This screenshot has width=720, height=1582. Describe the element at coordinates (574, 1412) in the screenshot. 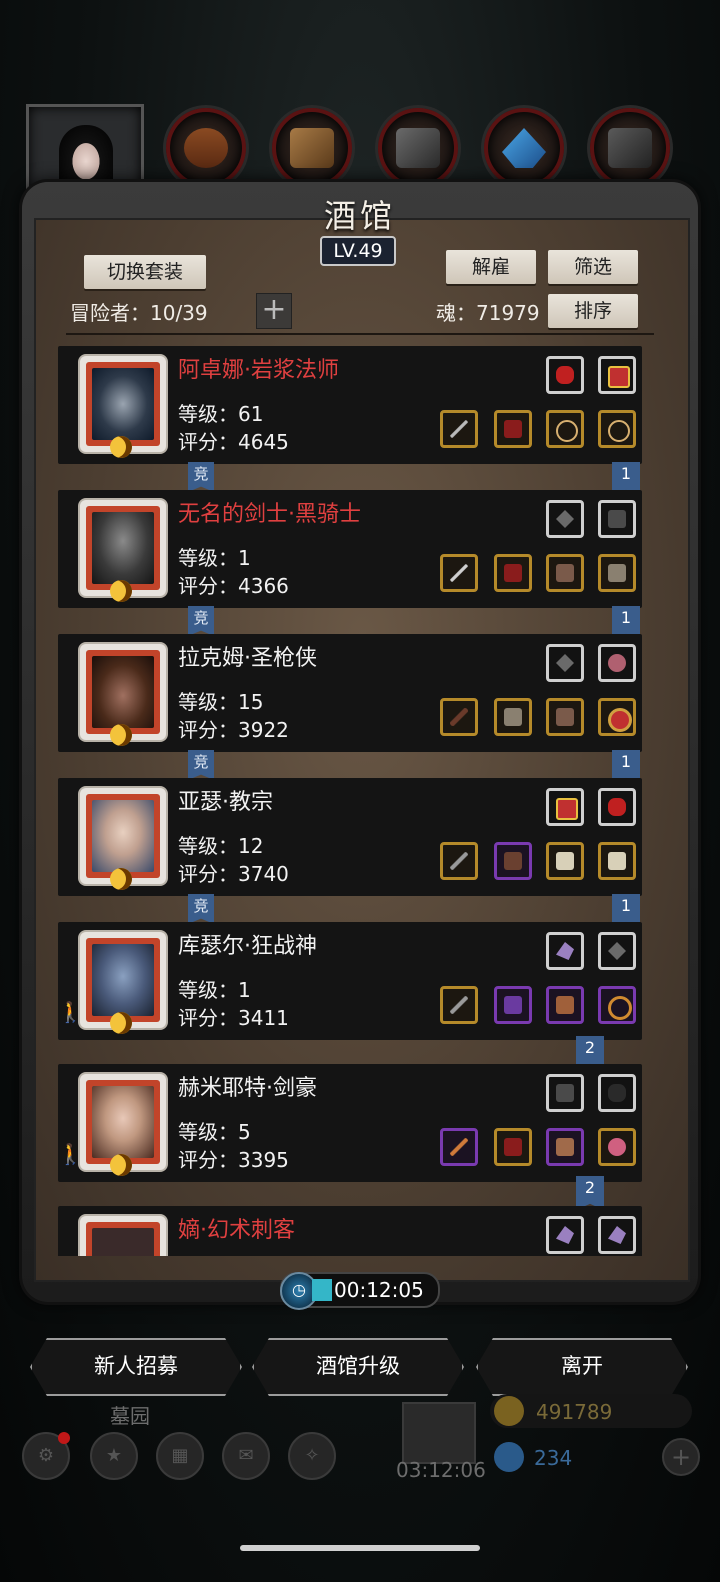

I see `gold-amount: 491789` at that location.